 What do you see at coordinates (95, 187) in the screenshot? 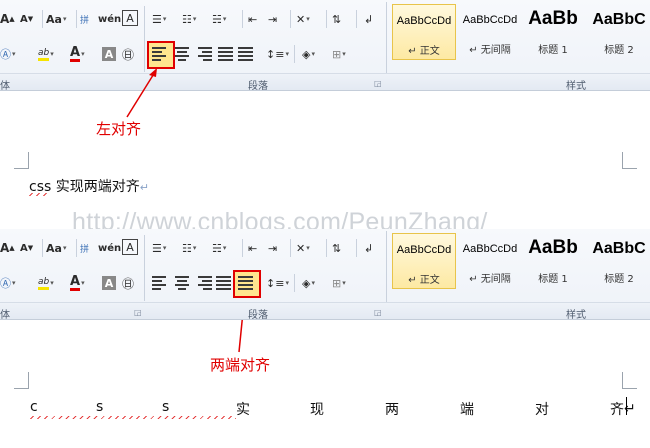
I see `doc-text-rest: 实现两端对齐` at bounding box center [95, 187].